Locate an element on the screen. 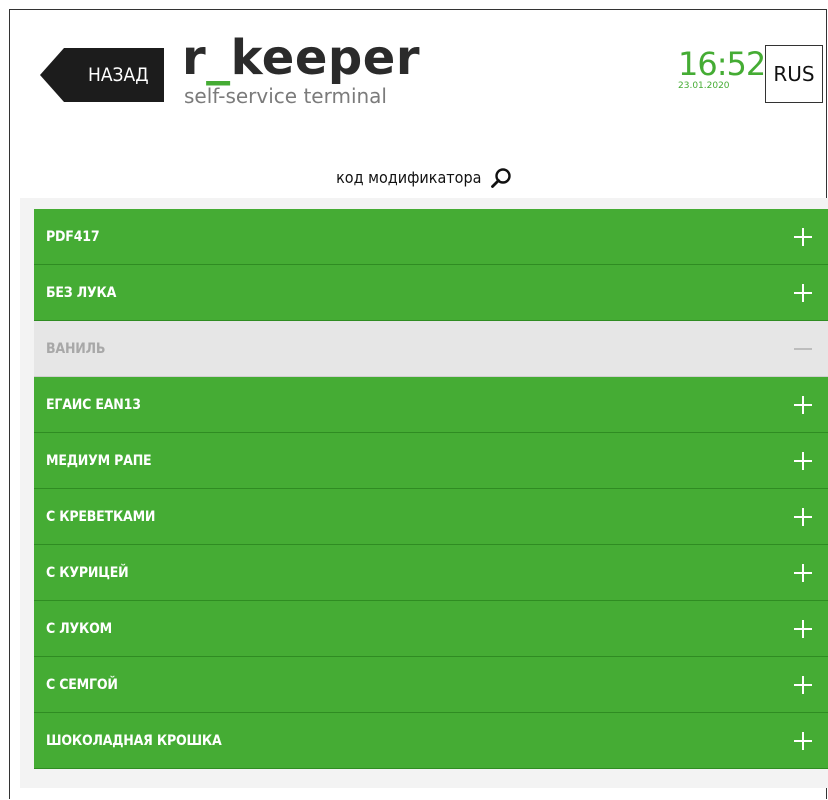  modifier-label: С КУРИЦЕЙ is located at coordinates (87, 573).